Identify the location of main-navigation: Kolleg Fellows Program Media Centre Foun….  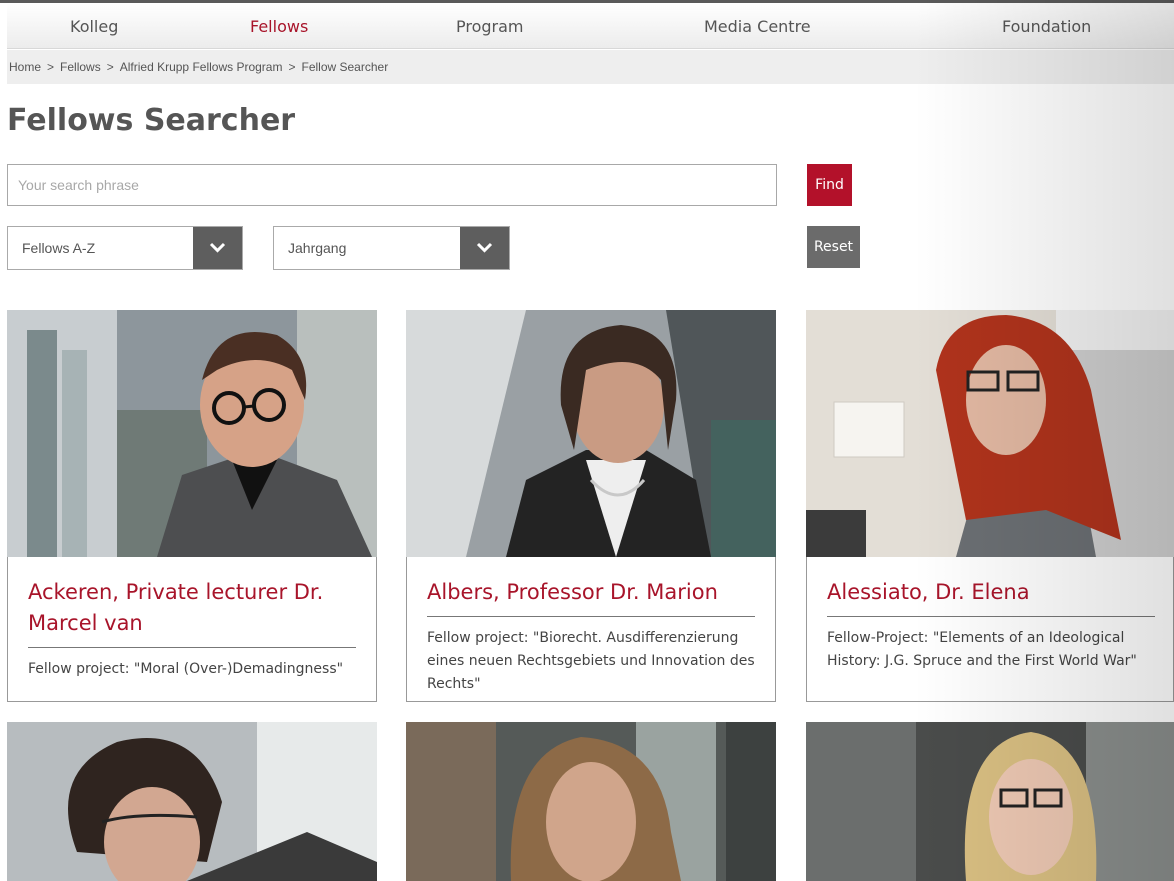
(590, 26).